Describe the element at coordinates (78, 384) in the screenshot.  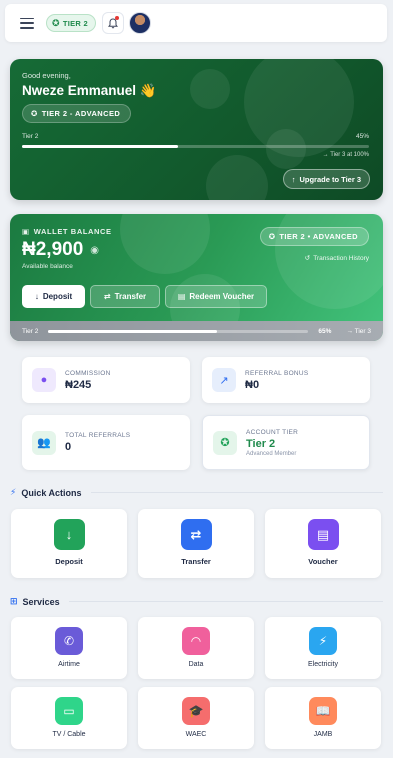
I see `commission-value: ₦245` at that location.